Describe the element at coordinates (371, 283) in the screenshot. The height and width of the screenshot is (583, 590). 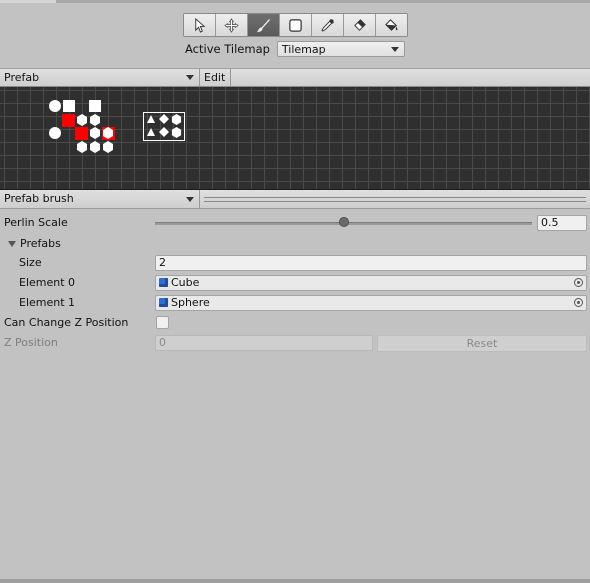
I see `element-0-object-field: Cube` at that location.